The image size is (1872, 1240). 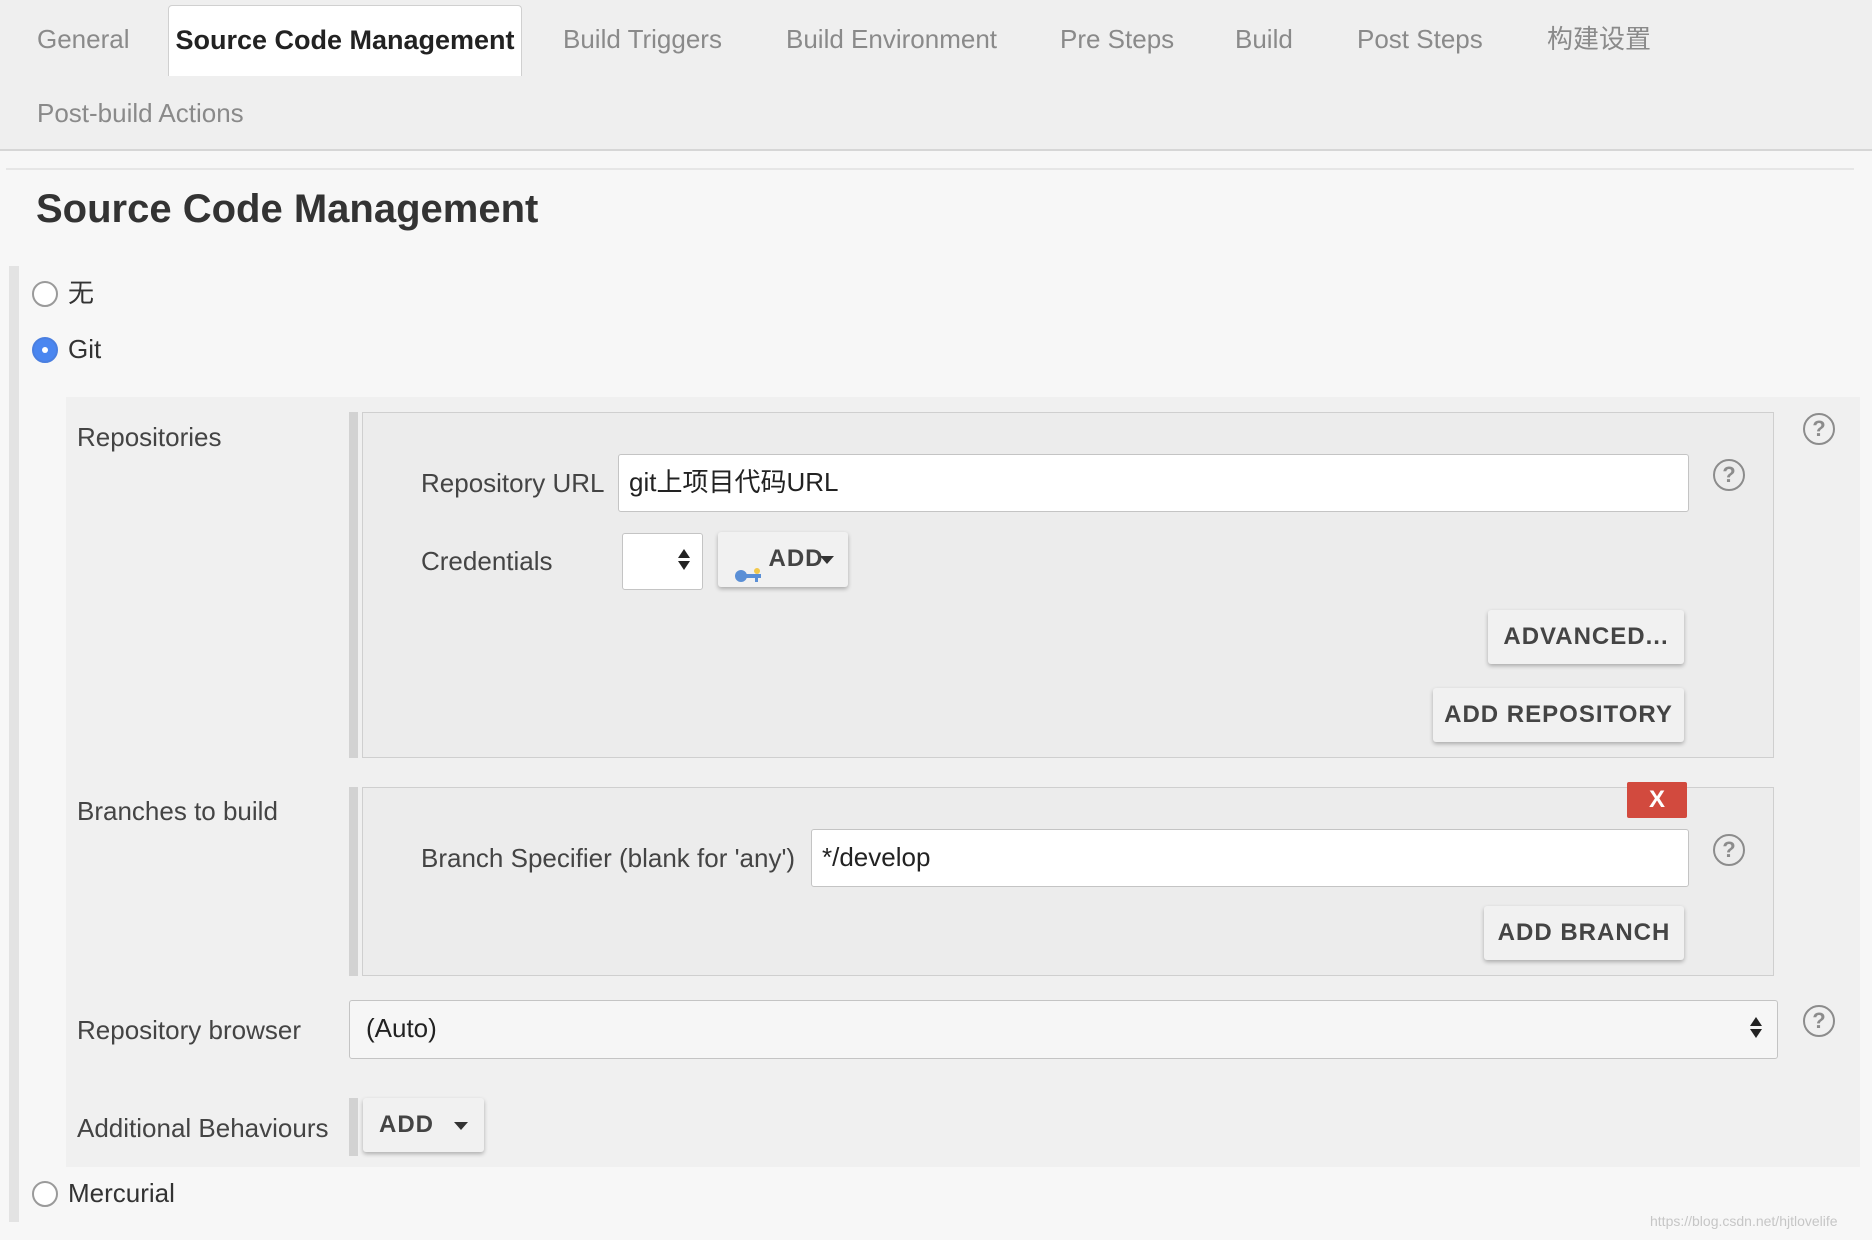 What do you see at coordinates (1584, 933) in the screenshot?
I see `add-branch-button: ADD BRANCH` at bounding box center [1584, 933].